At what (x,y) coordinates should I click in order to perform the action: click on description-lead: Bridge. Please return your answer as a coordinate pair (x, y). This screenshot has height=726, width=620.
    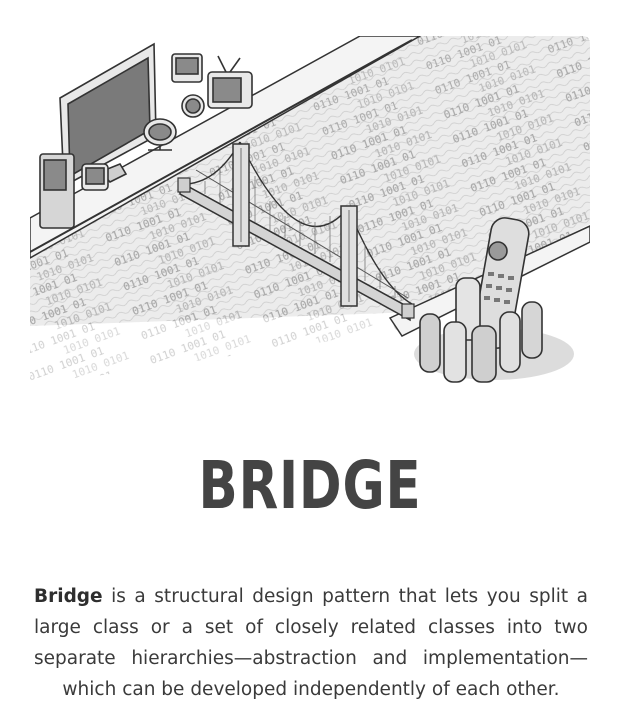
    Looking at the image, I should click on (68, 596).